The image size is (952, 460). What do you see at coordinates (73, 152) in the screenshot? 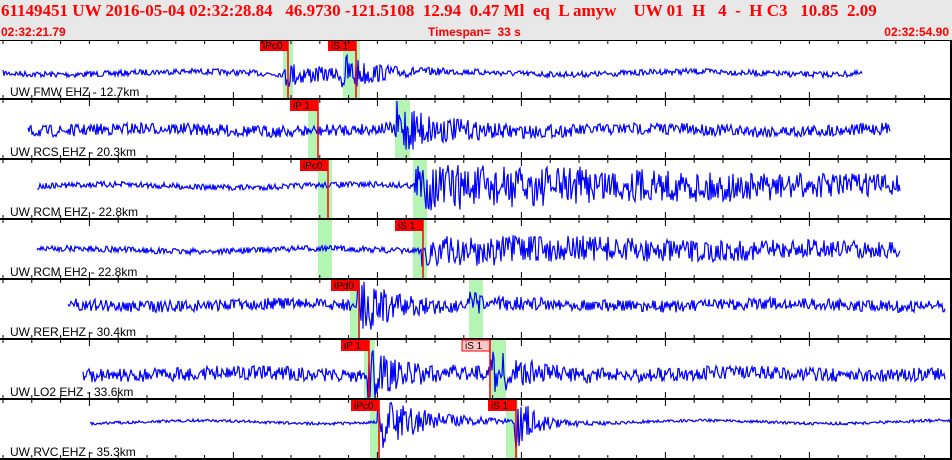
I see `trace-label: UW RCS EHZ - 20.3km` at bounding box center [73, 152].